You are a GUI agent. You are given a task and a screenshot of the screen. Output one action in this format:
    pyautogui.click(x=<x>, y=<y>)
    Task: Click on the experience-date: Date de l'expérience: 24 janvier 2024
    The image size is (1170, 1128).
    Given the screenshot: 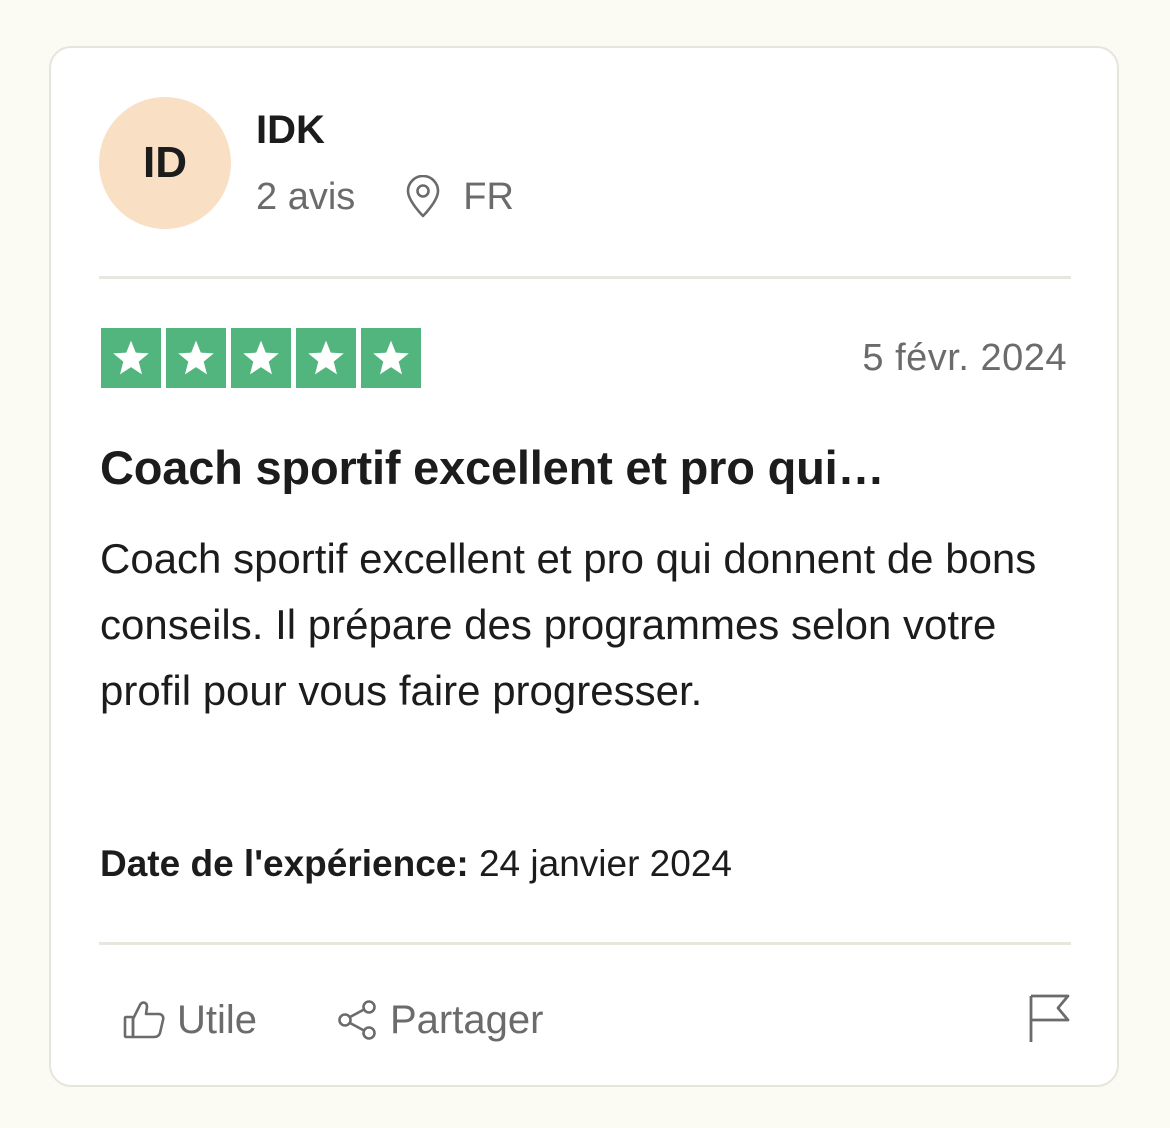 What is the action you would take?
    pyautogui.click(x=416, y=864)
    